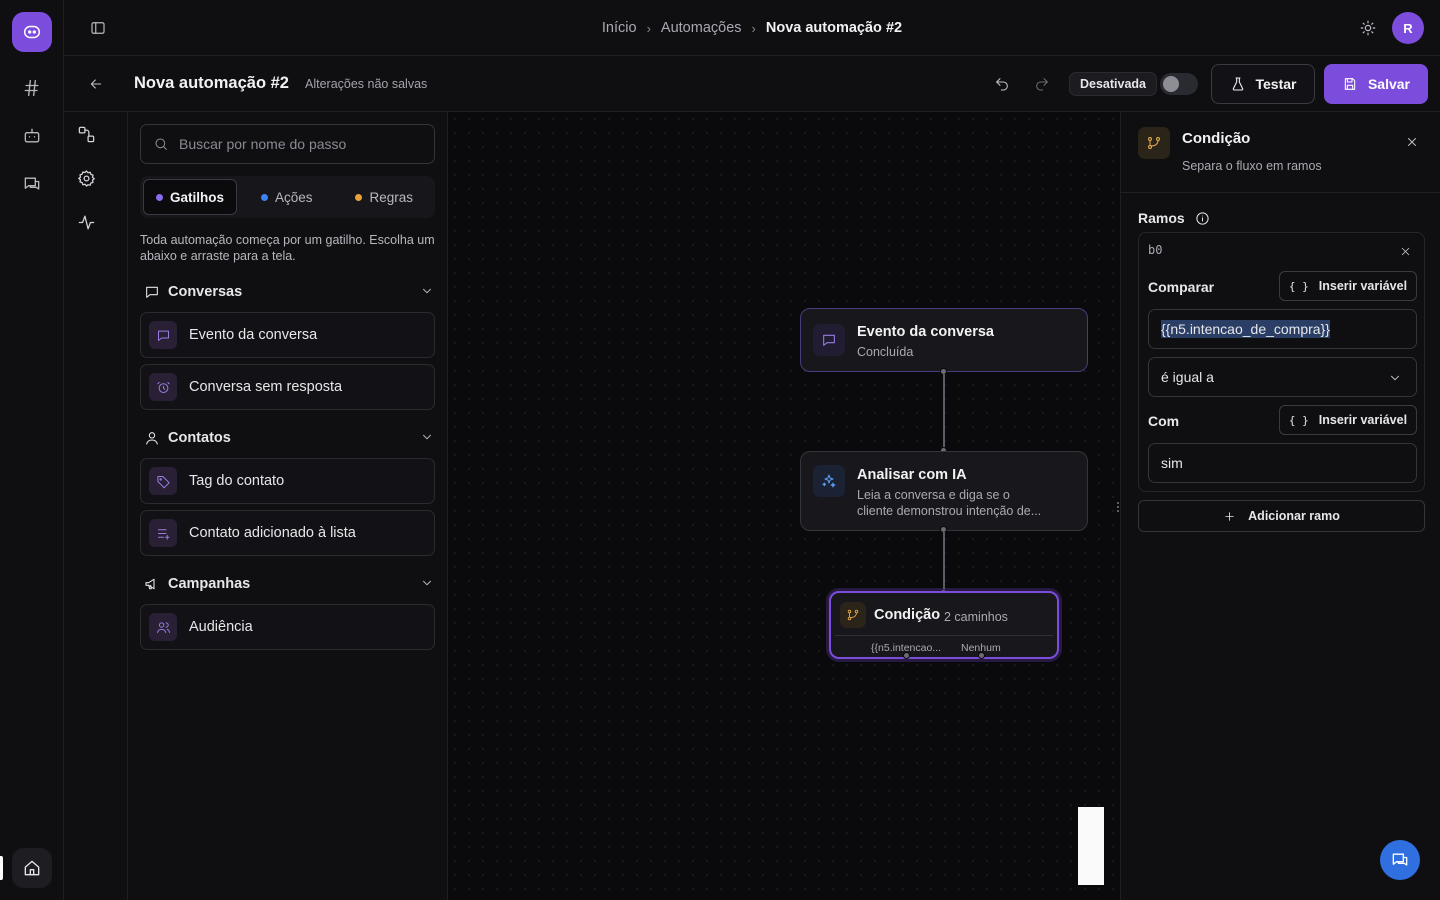 This screenshot has width=1440, height=900. Describe the element at coordinates (1161, 218) in the screenshot. I see `branches-label: Ramos` at that location.